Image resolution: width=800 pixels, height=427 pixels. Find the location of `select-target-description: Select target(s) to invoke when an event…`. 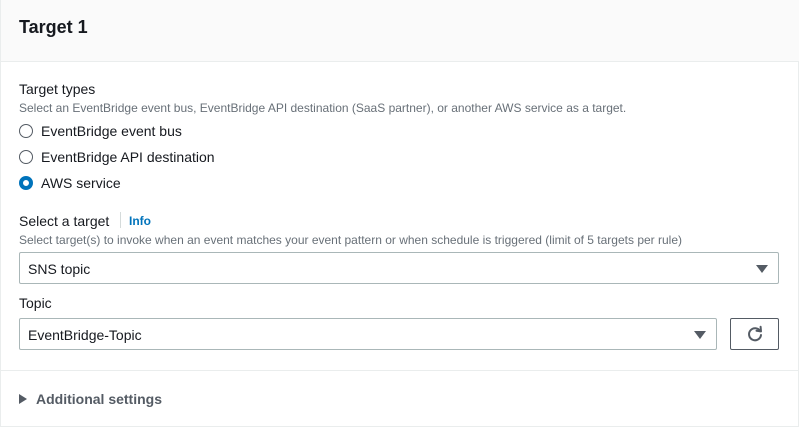

select-target-description: Select target(s) to invoke when an event… is located at coordinates (350, 240).